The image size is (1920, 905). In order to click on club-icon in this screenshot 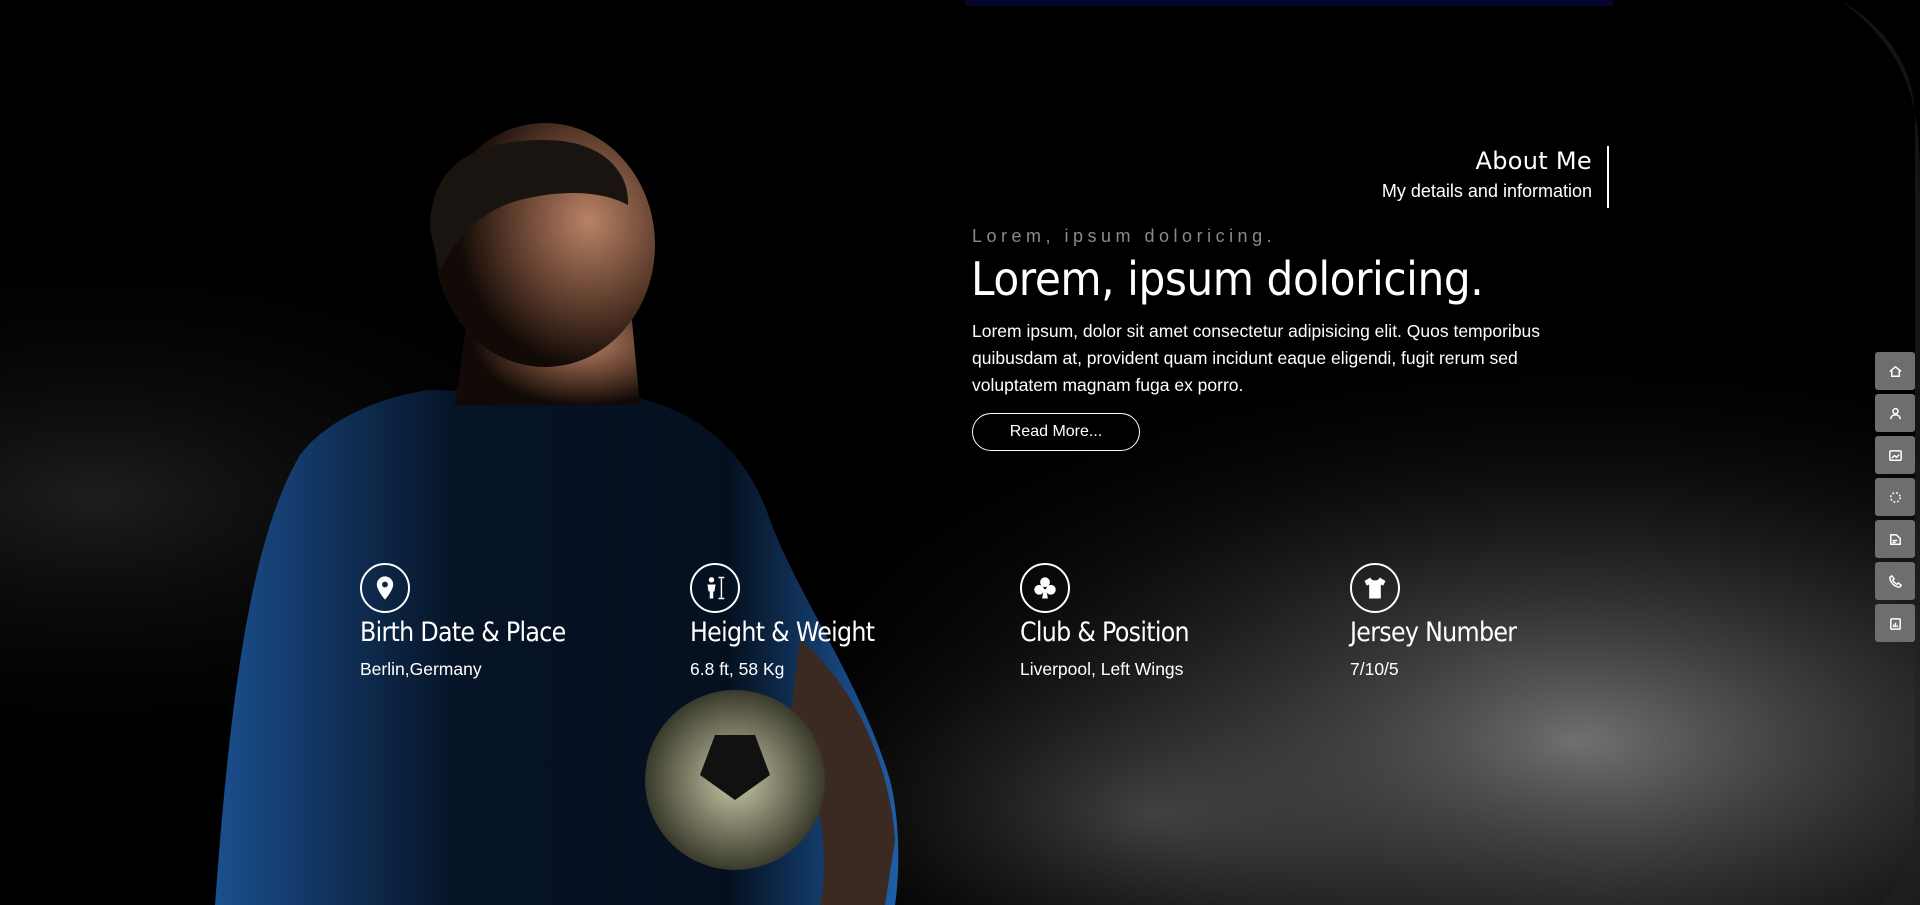, I will do `click(1045, 588)`.